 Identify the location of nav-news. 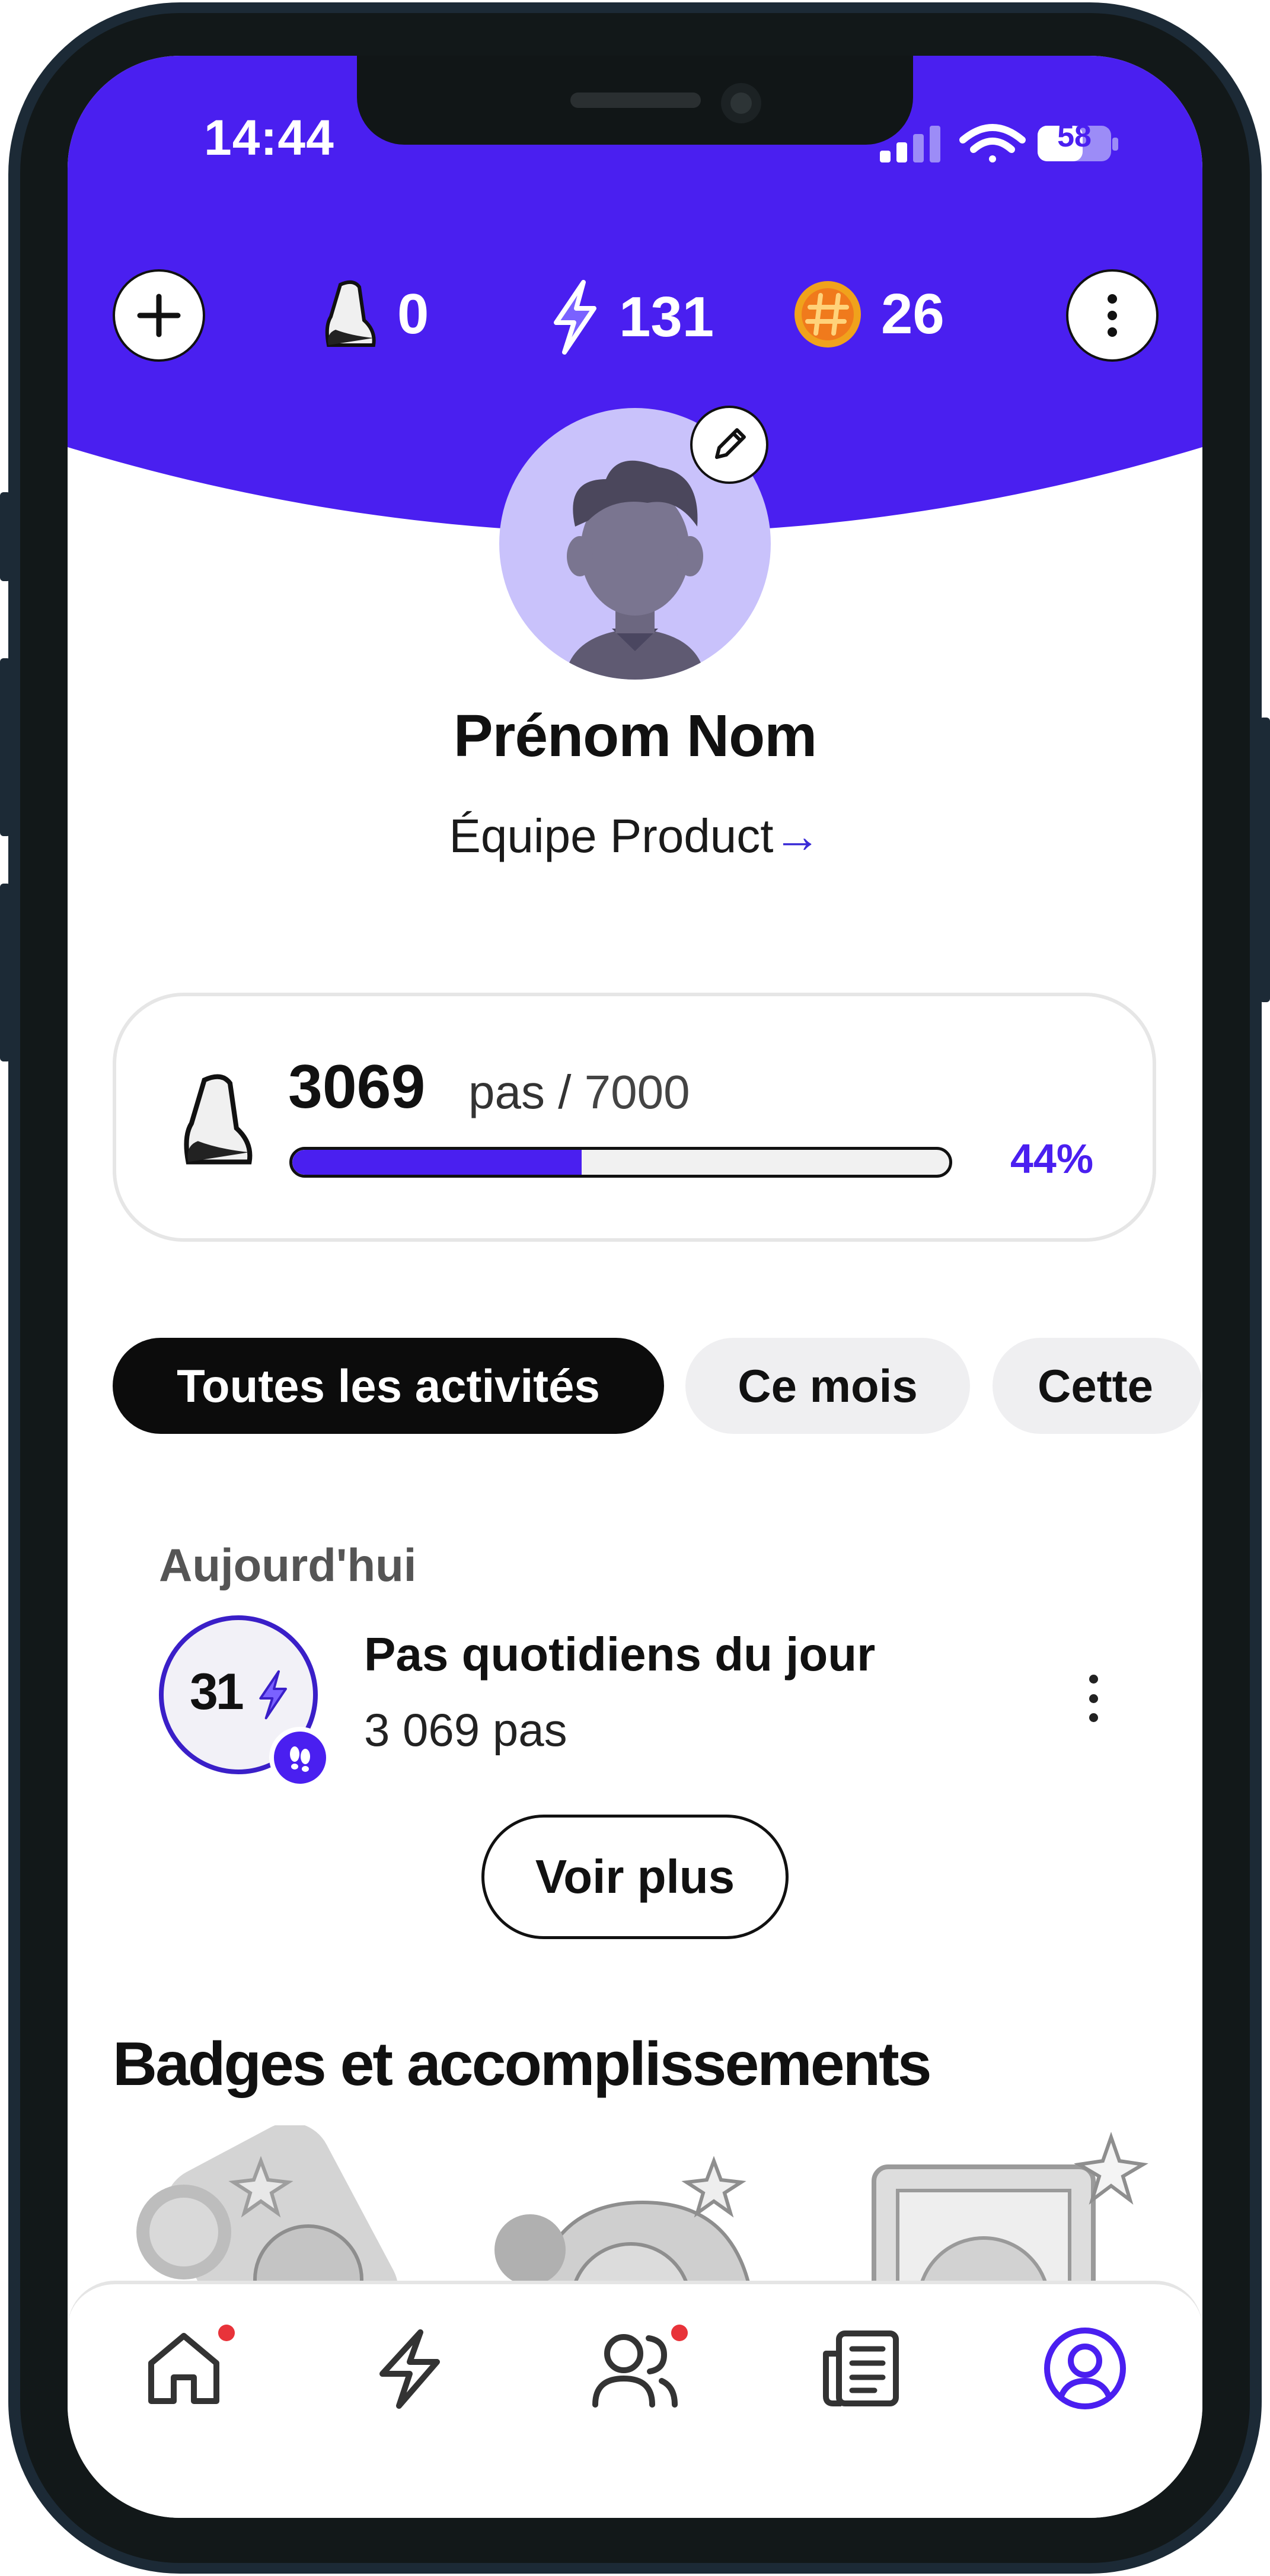
(859, 2368).